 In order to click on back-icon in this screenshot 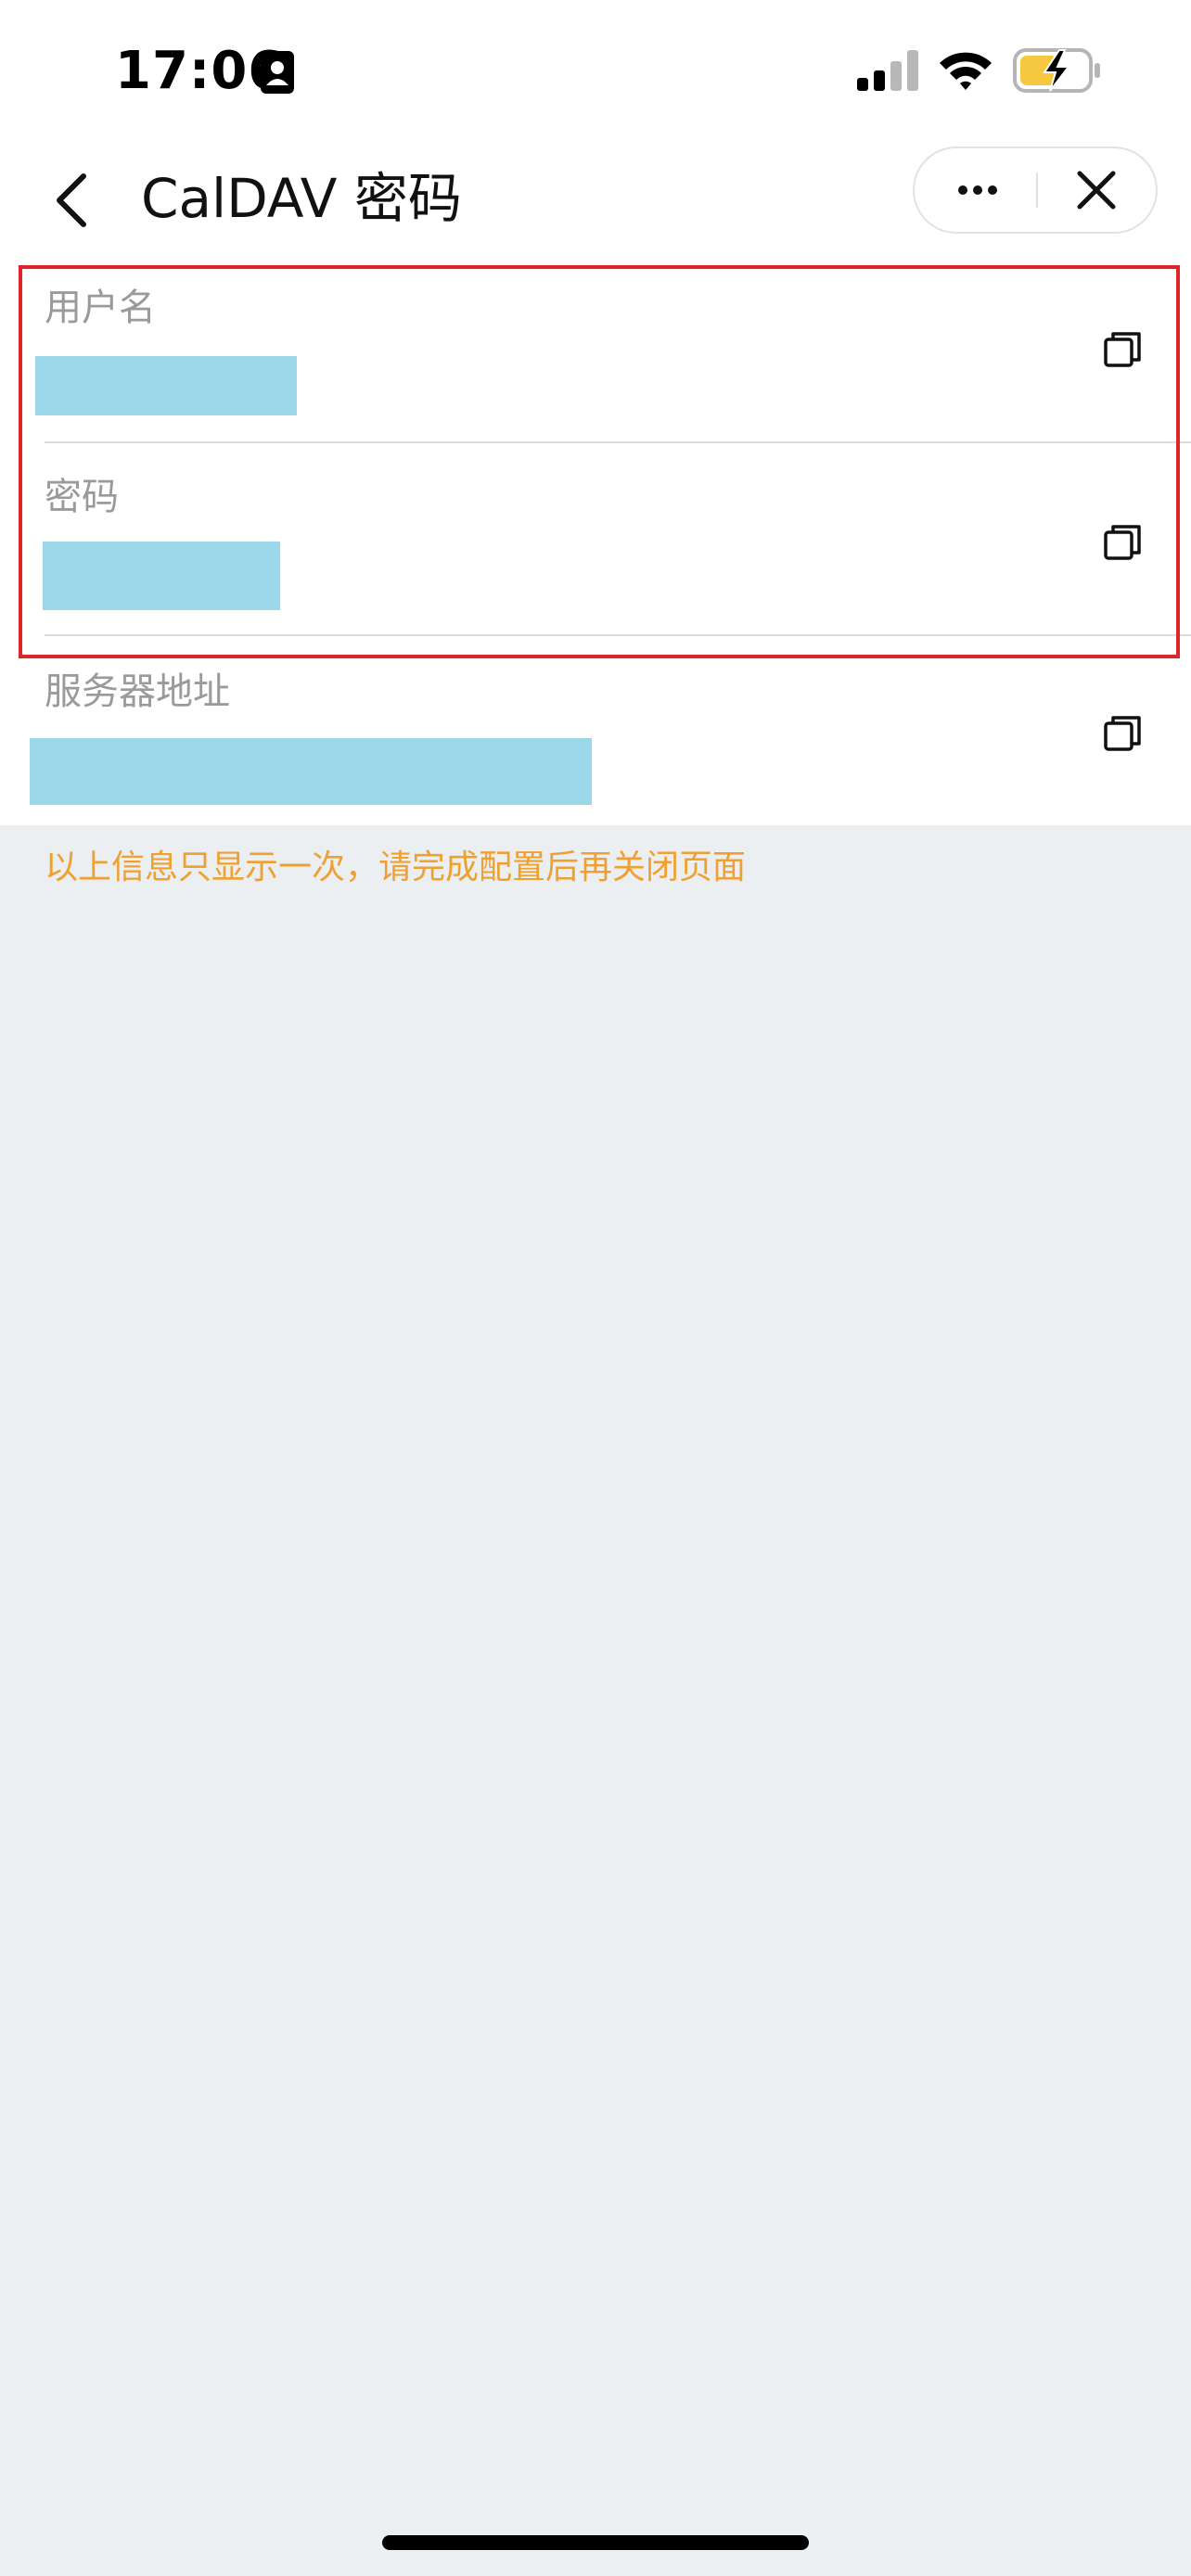, I will do `click(71, 200)`.